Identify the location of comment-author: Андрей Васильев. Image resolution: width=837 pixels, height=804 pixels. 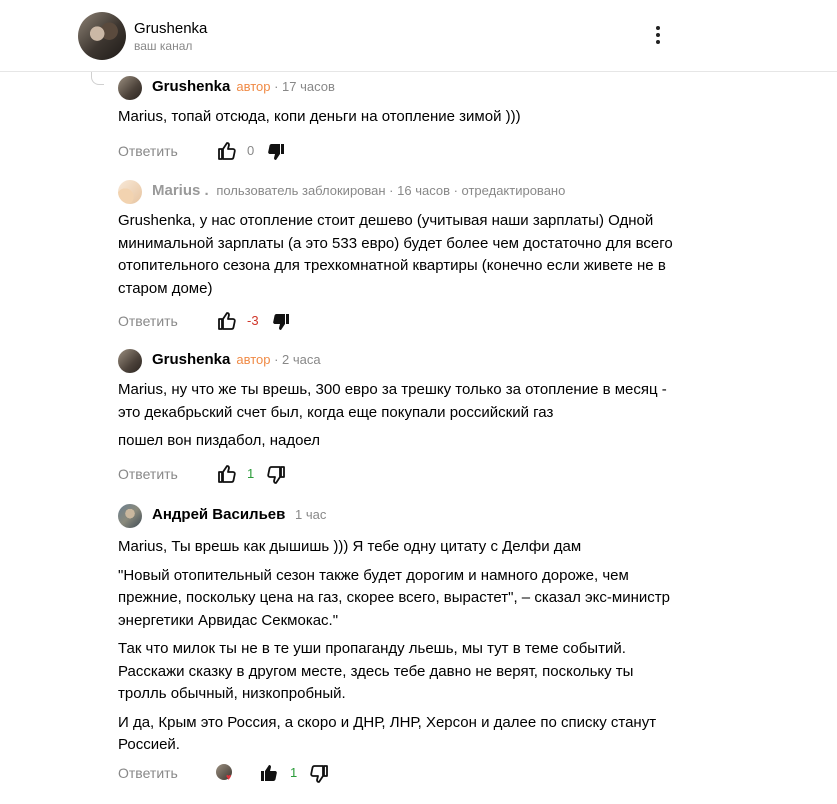
(218, 514).